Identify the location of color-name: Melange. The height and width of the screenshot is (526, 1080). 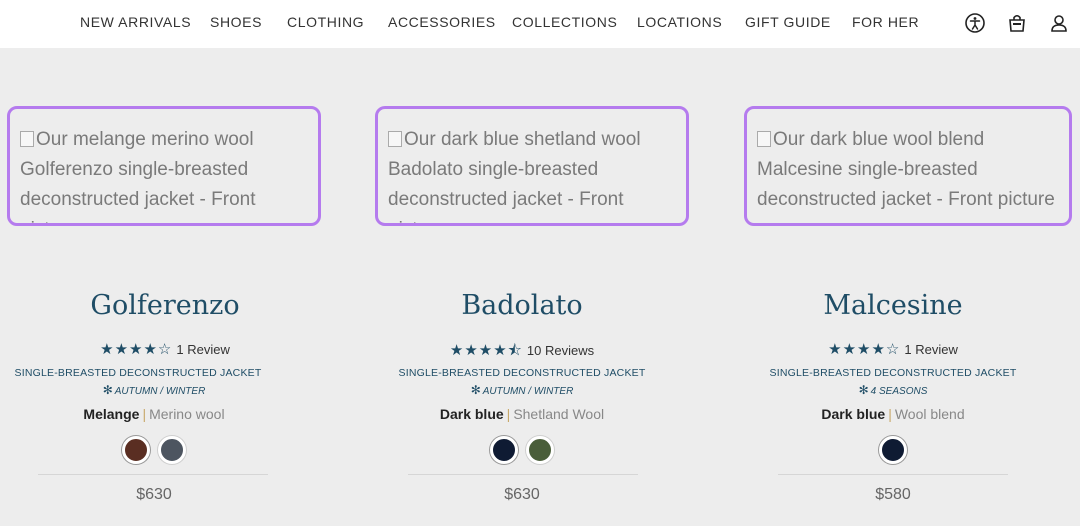
(111, 414).